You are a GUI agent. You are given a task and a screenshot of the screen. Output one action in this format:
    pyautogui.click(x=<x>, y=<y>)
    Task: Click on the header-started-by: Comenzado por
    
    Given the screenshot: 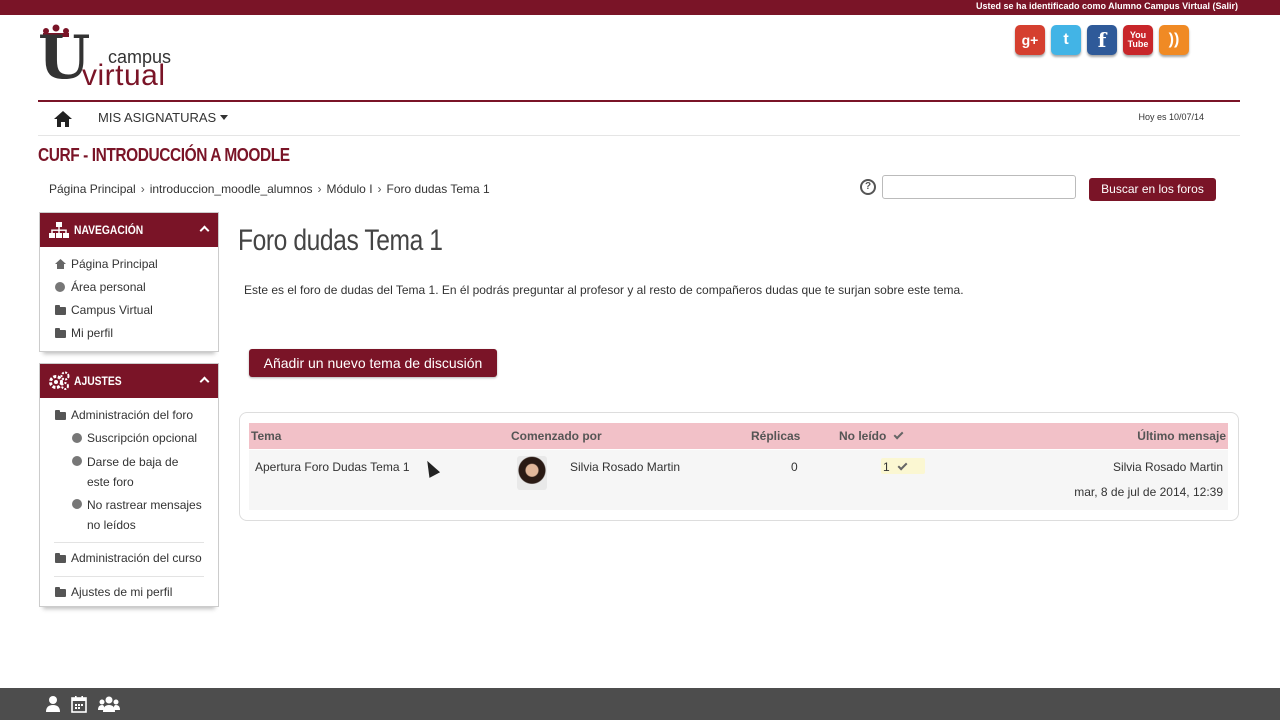 What is the action you would take?
    pyautogui.click(x=556, y=436)
    